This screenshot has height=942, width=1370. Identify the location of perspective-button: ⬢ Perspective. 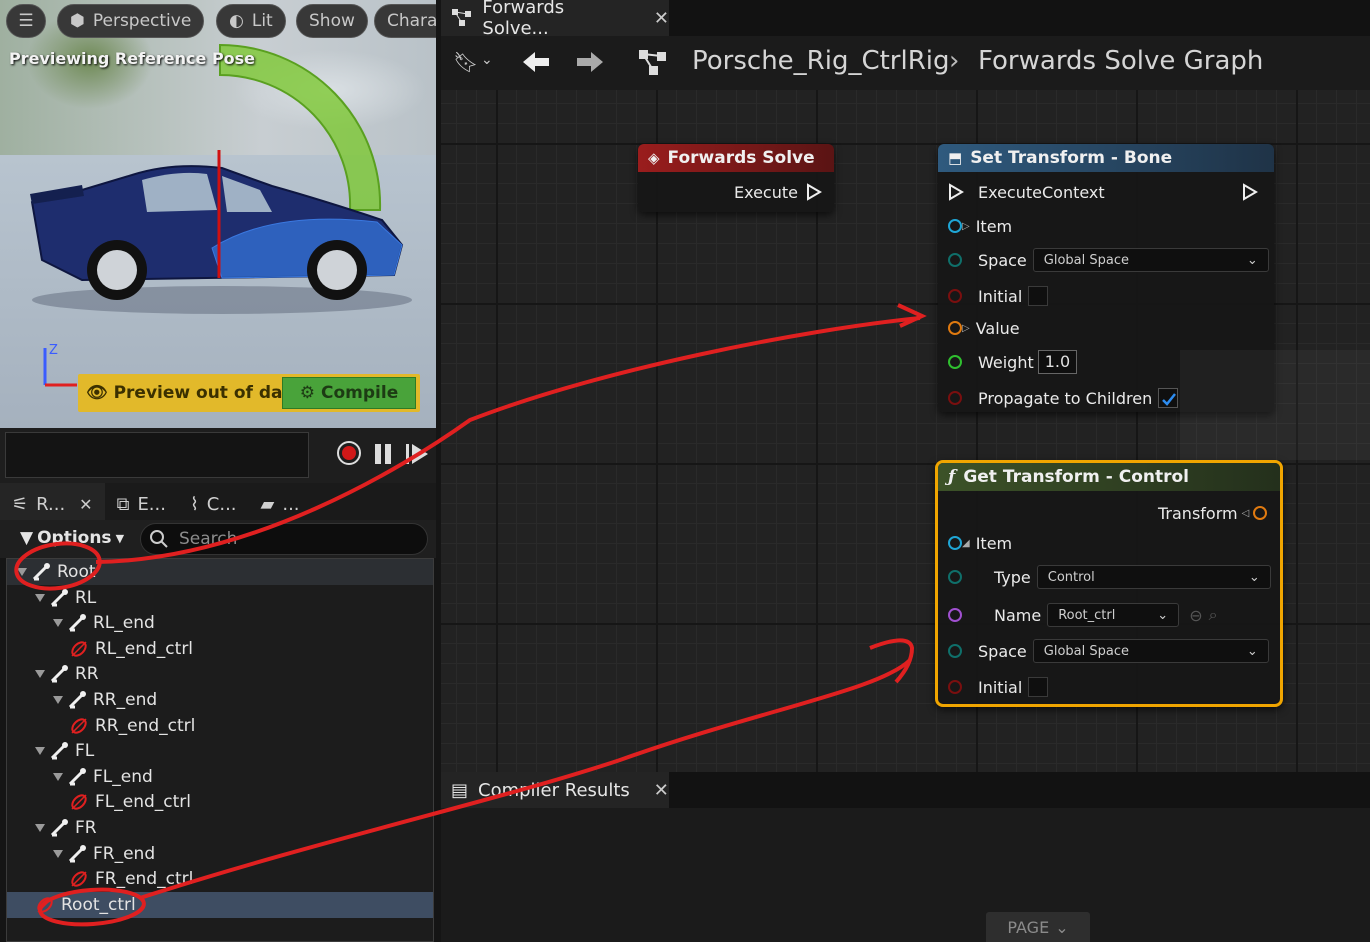
(131, 21).